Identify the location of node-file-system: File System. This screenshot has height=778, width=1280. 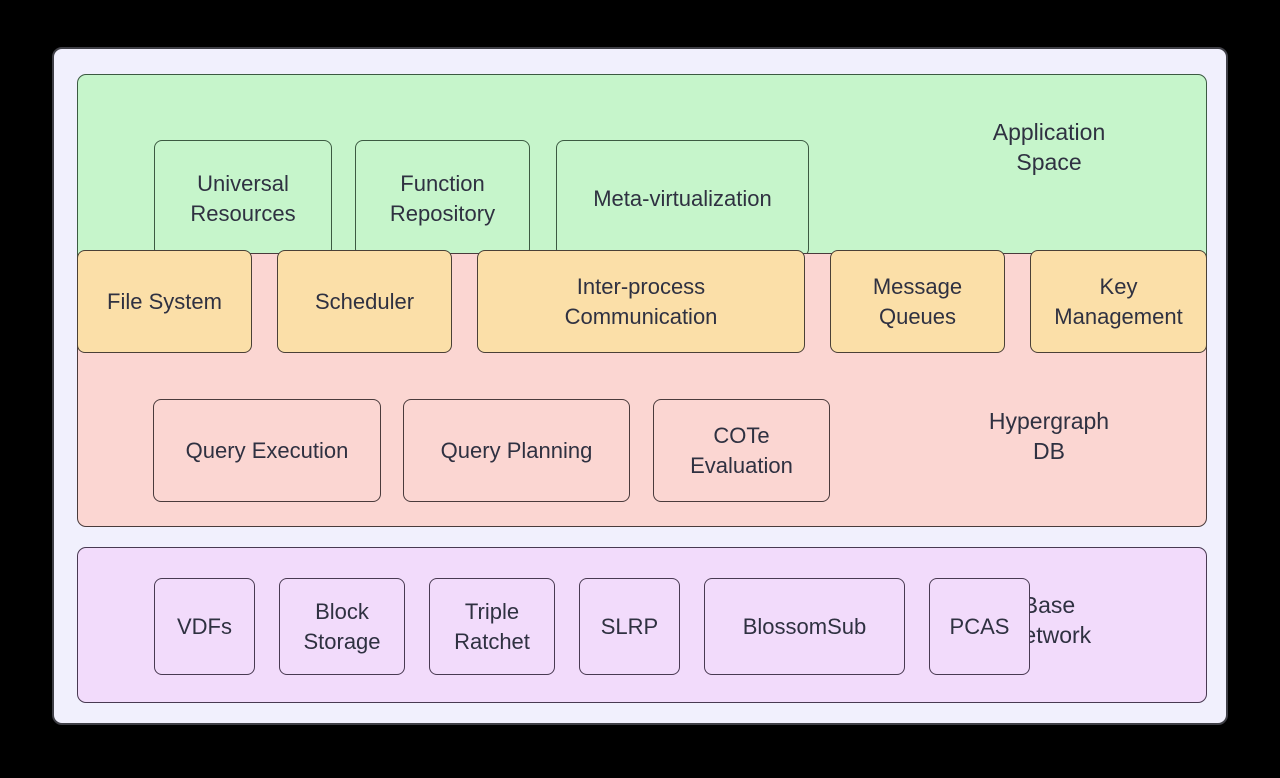
(164, 301).